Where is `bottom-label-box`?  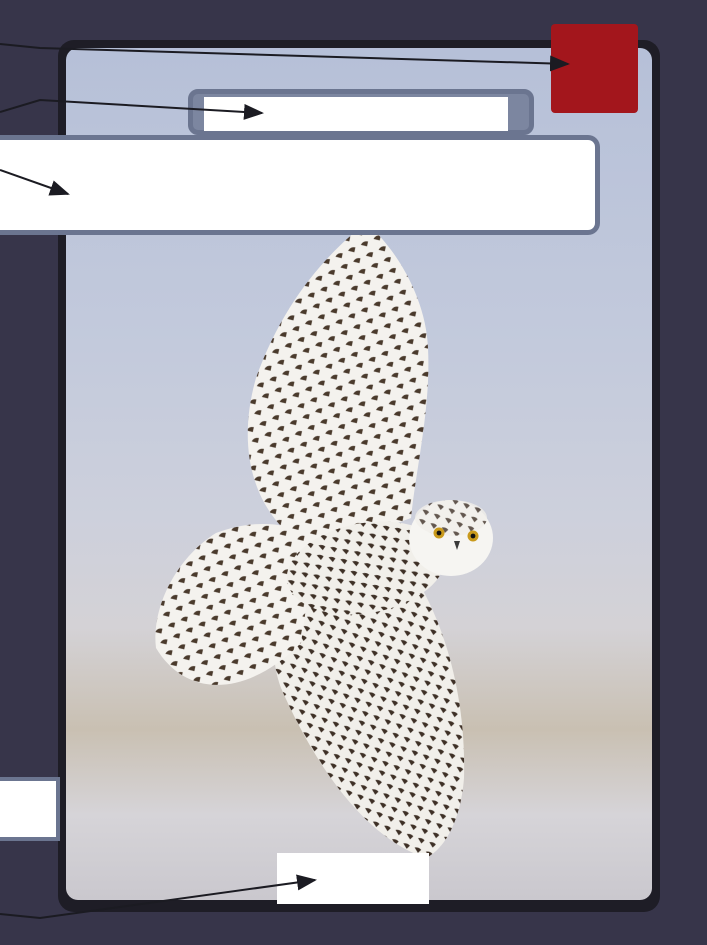 bottom-label-box is located at coordinates (353, 878).